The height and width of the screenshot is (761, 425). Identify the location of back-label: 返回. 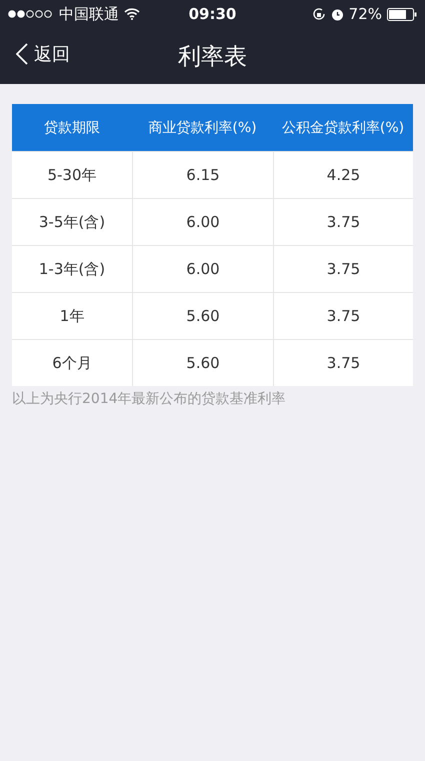
(52, 54).